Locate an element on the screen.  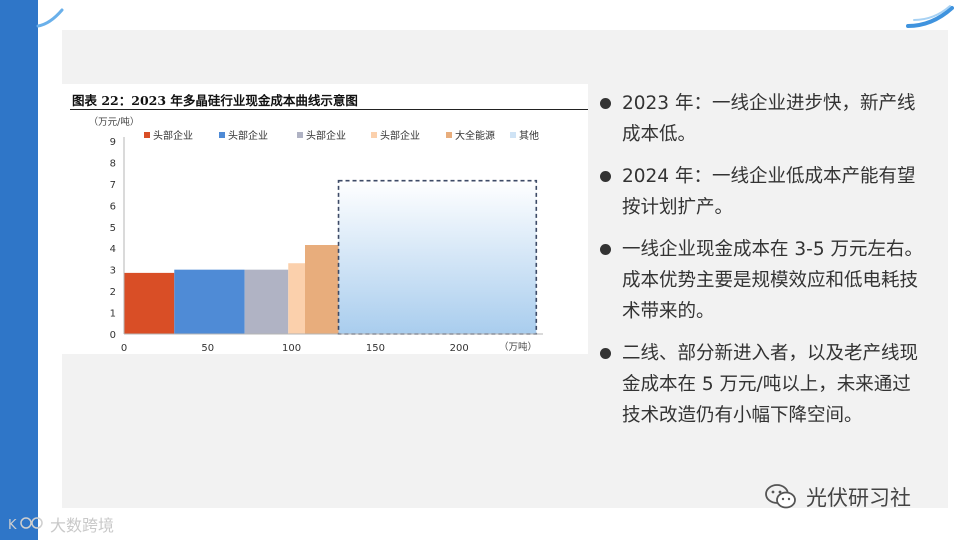
y-tick-label: 3 is located at coordinates (113, 271).